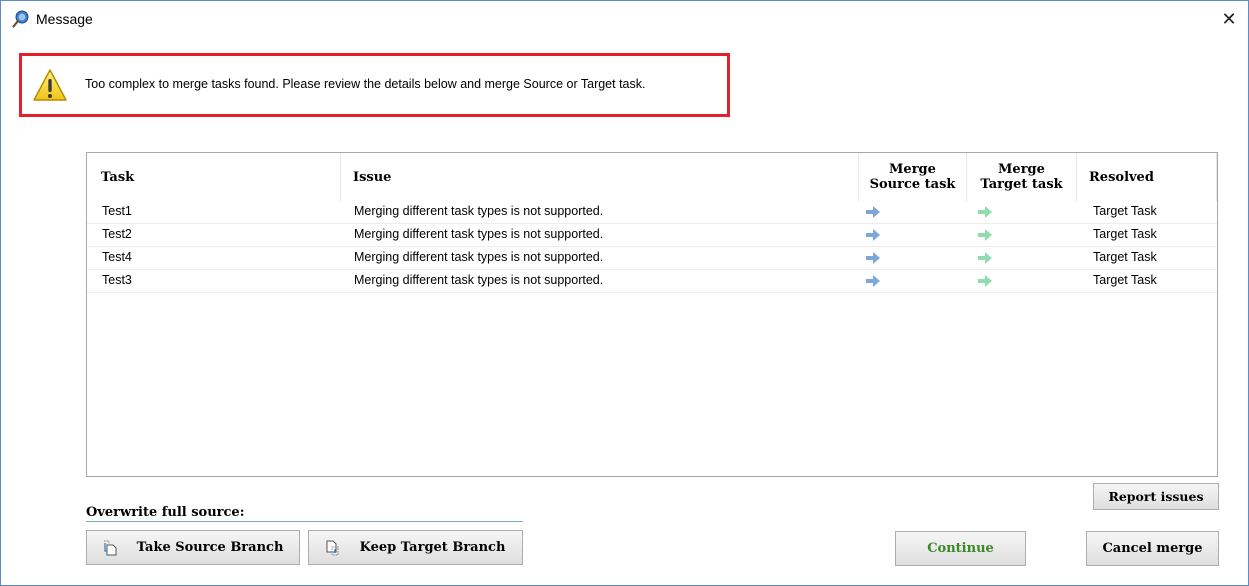 The height and width of the screenshot is (586, 1249). What do you see at coordinates (1156, 496) in the screenshot?
I see `report-issues-button: Report issues` at bounding box center [1156, 496].